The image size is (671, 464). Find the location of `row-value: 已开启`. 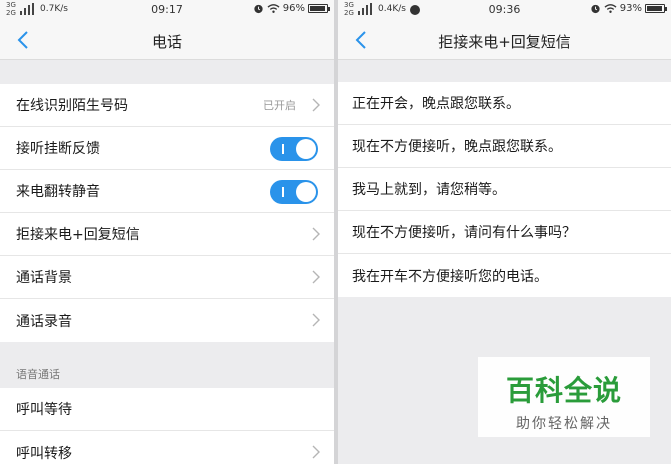

row-value: 已开启 is located at coordinates (279, 105).